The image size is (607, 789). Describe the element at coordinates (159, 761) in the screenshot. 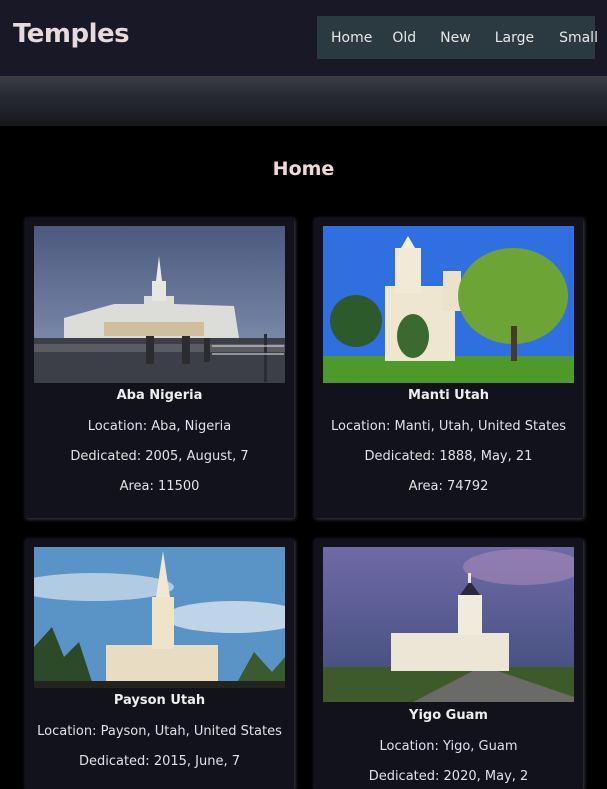

I see `temple-dedicated: Dedicated: 2015, June, 7` at that location.